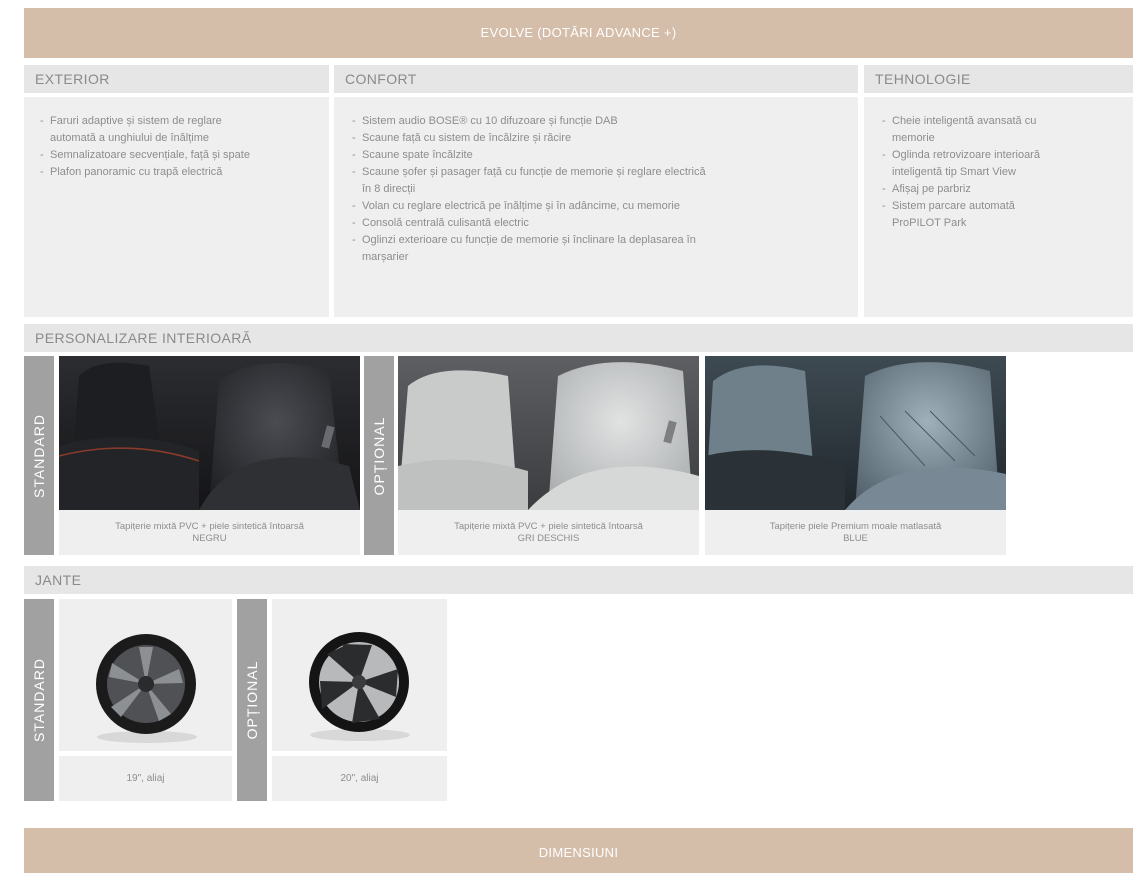 This screenshot has width=1142, height=873. Describe the element at coordinates (578, 580) in the screenshot. I see `jante-heading: JANTE` at that location.